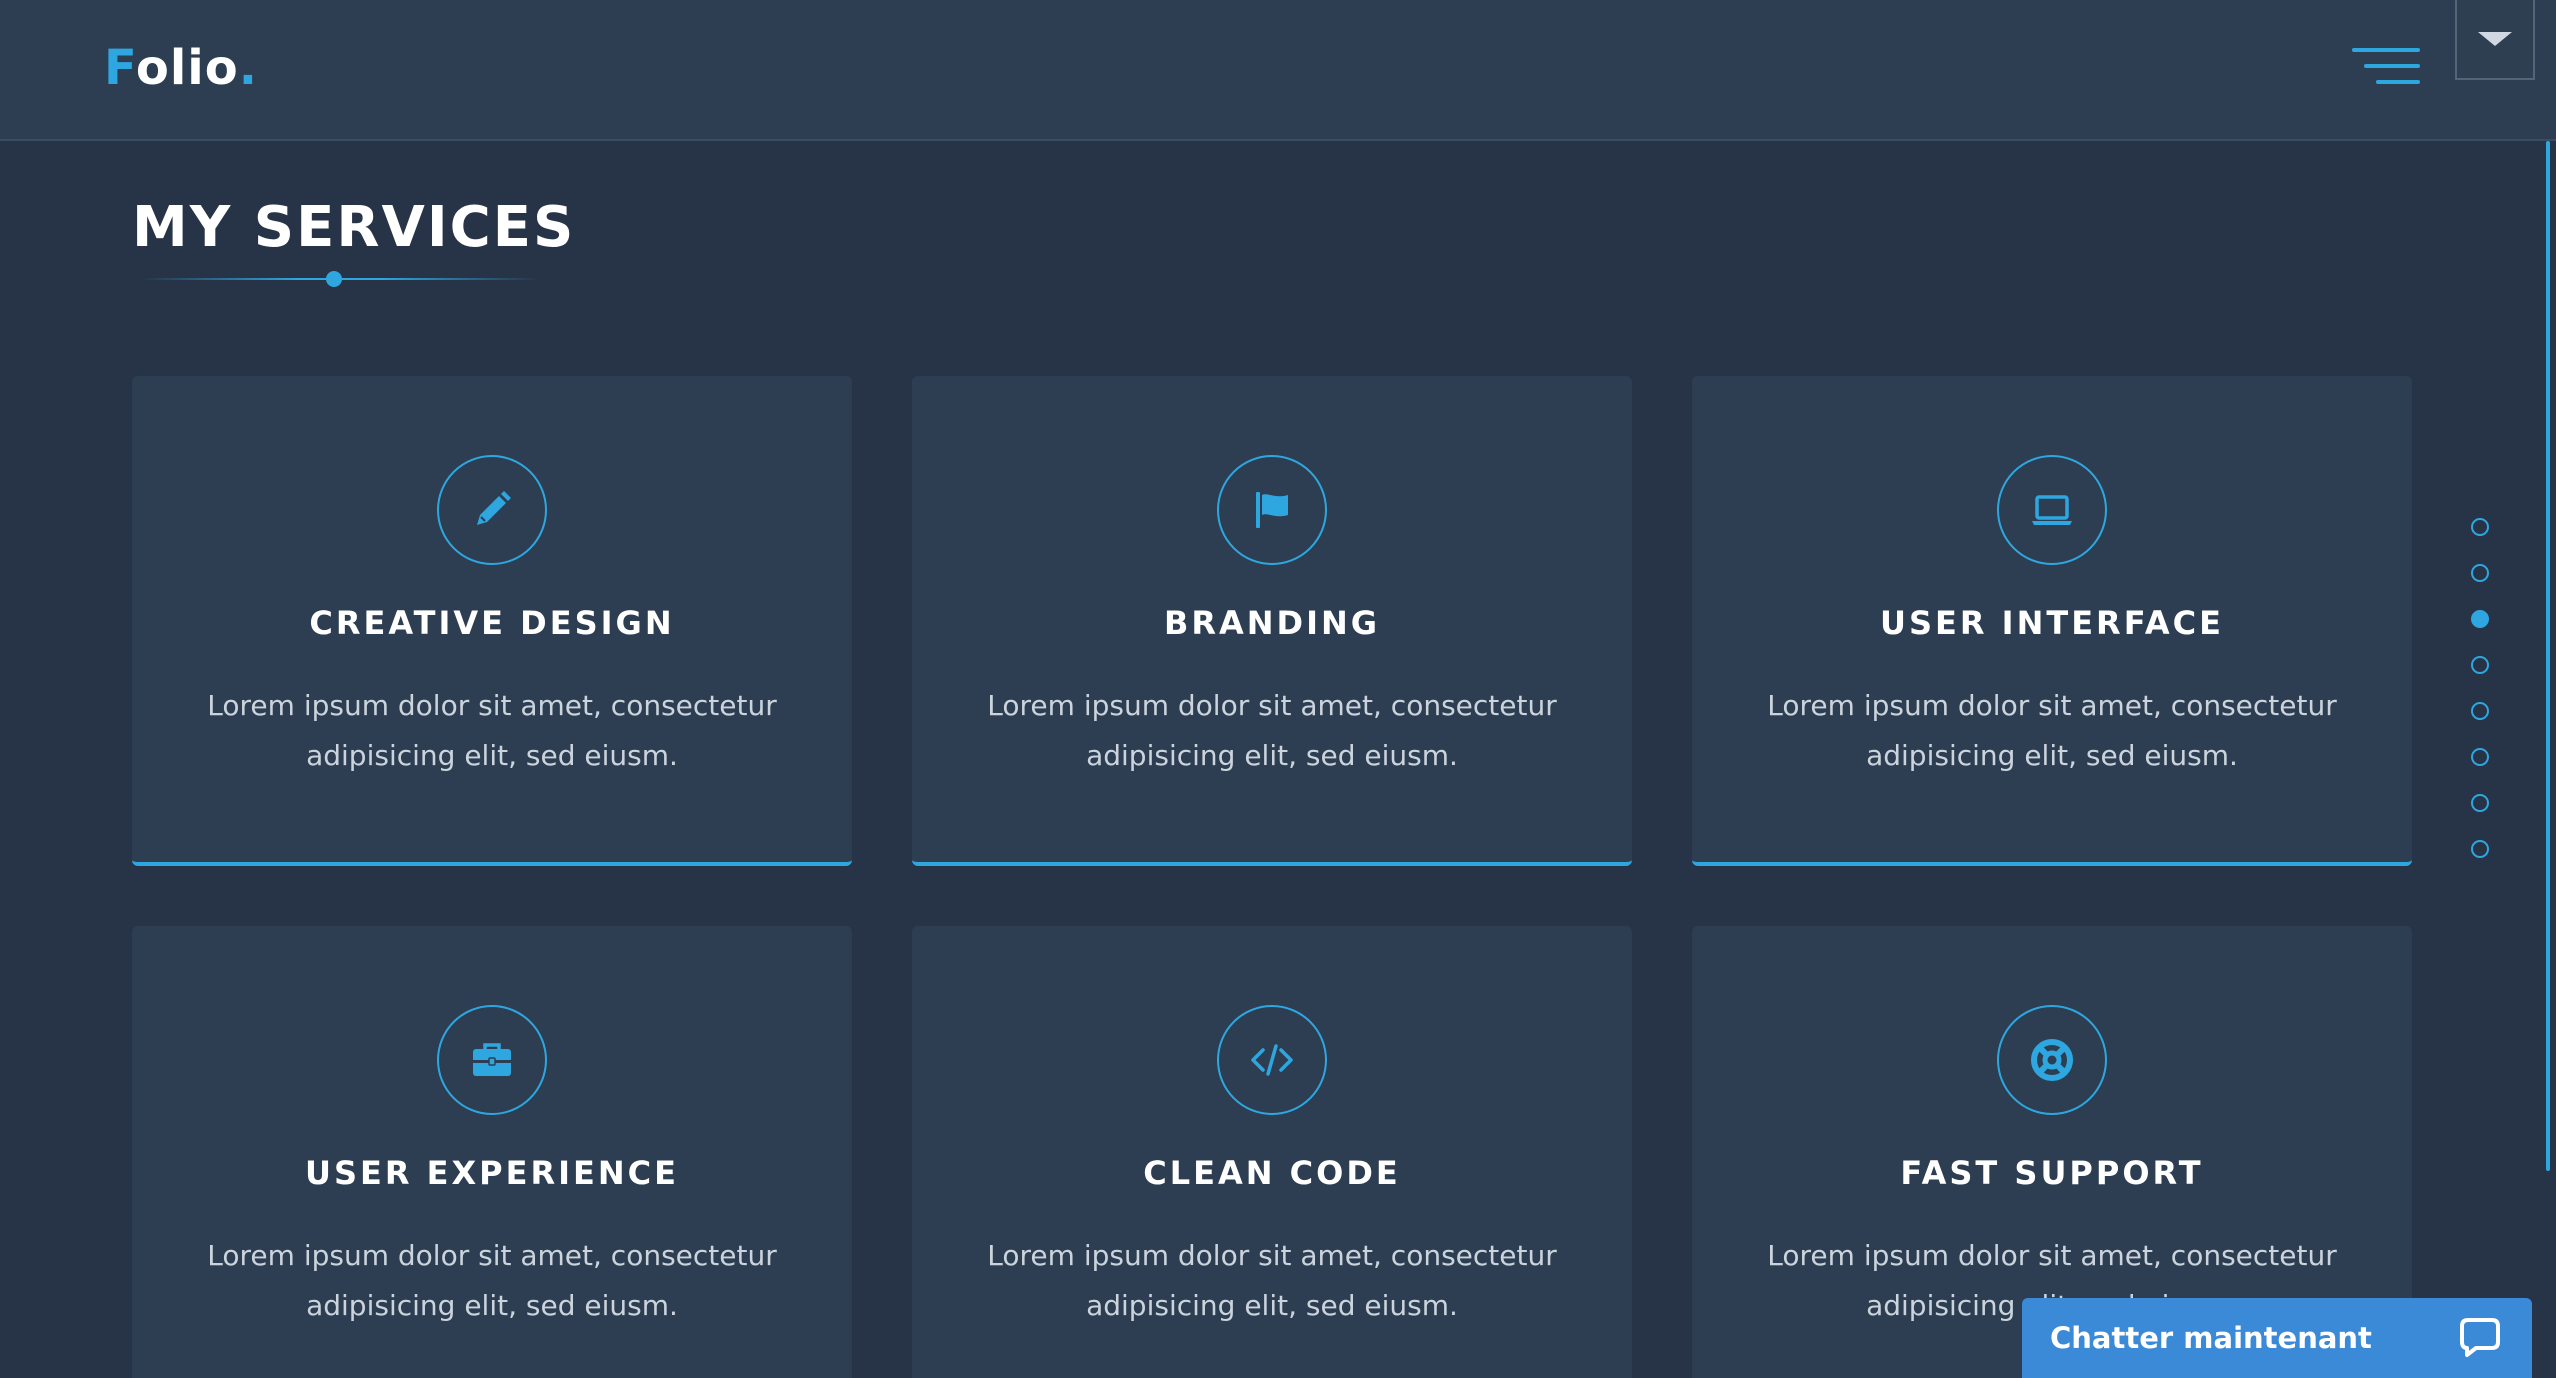  What do you see at coordinates (1272, 510) in the screenshot?
I see `flag-icon` at bounding box center [1272, 510].